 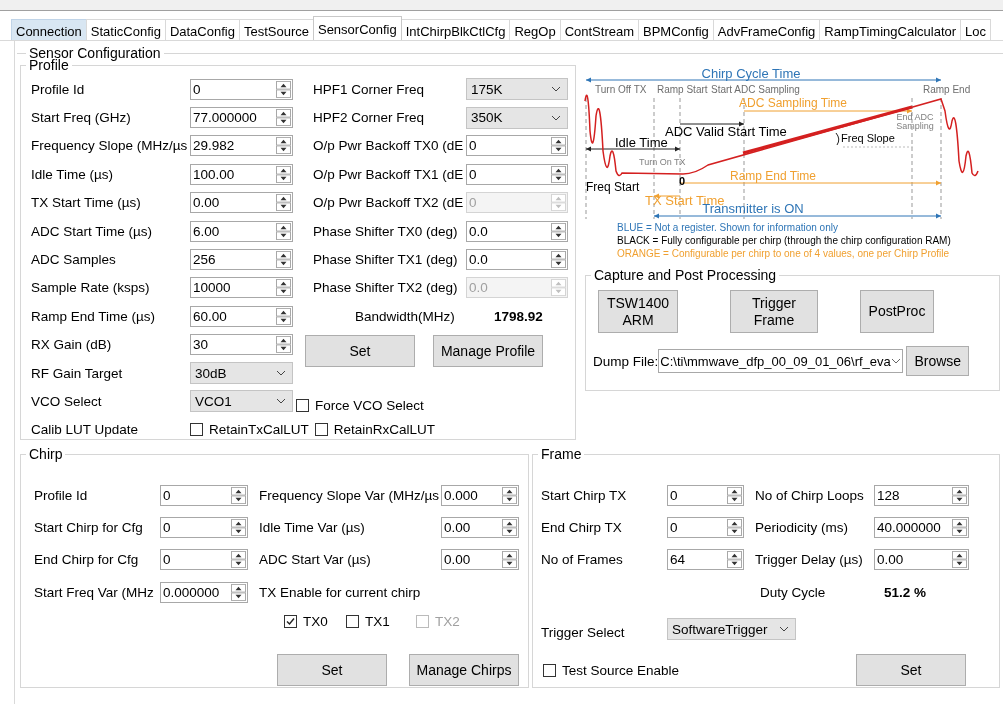 I want to click on action-button: Set, so click(x=360, y=350).